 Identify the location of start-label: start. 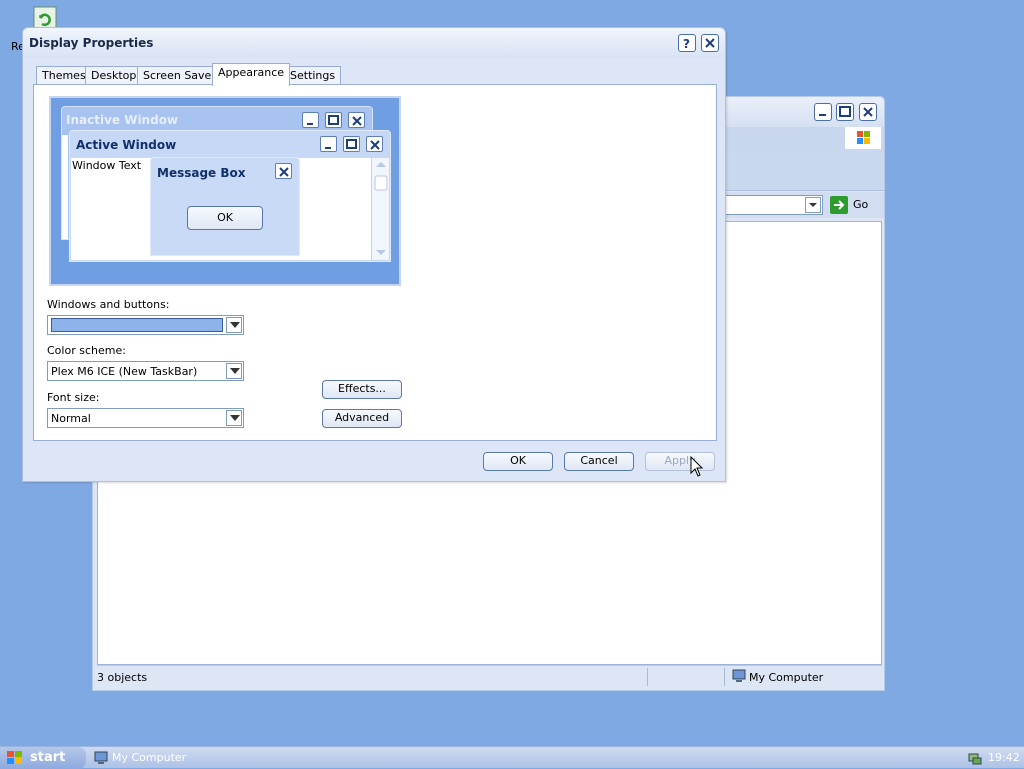
(48, 757).